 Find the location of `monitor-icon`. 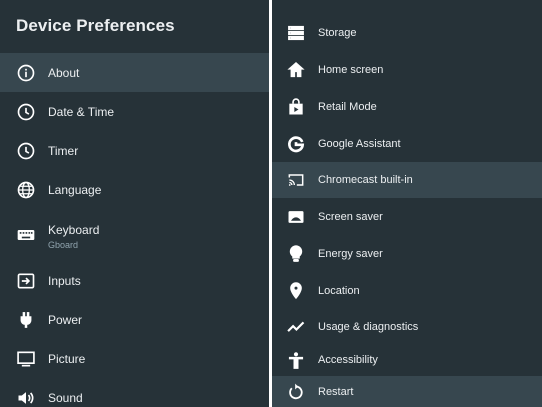

monitor-icon is located at coordinates (26, 359).